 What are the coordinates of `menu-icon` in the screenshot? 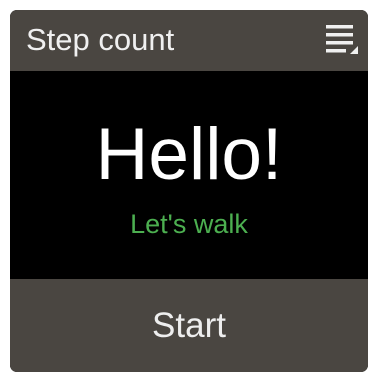 It's located at (342, 39).